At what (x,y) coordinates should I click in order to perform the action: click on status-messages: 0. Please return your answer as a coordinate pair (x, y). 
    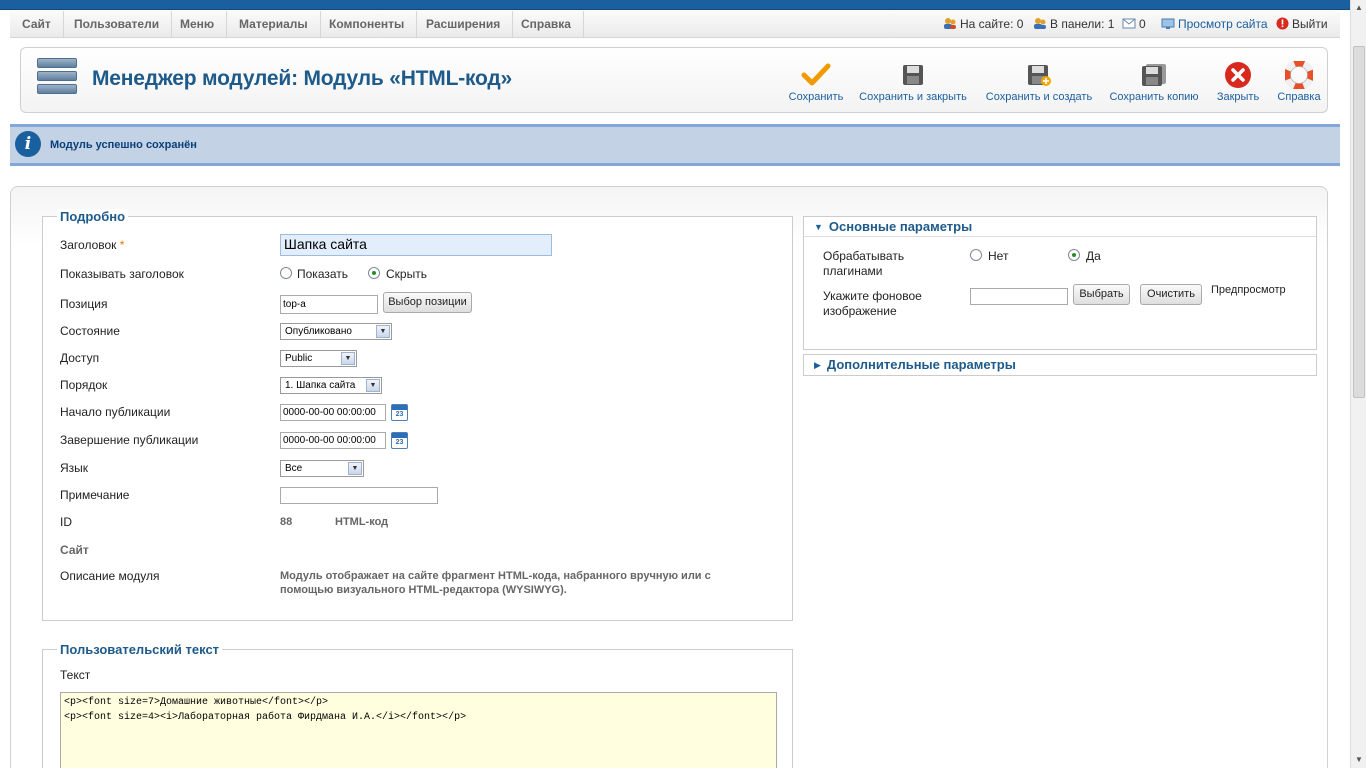
    Looking at the image, I should click on (1134, 24).